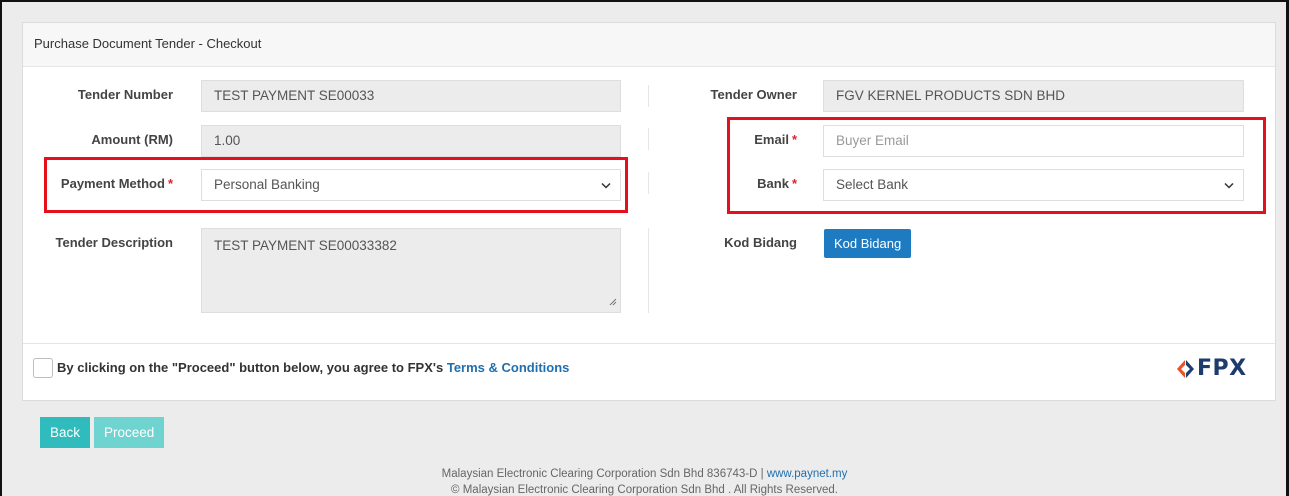  I want to click on window-frame-left, so click(1, 248).